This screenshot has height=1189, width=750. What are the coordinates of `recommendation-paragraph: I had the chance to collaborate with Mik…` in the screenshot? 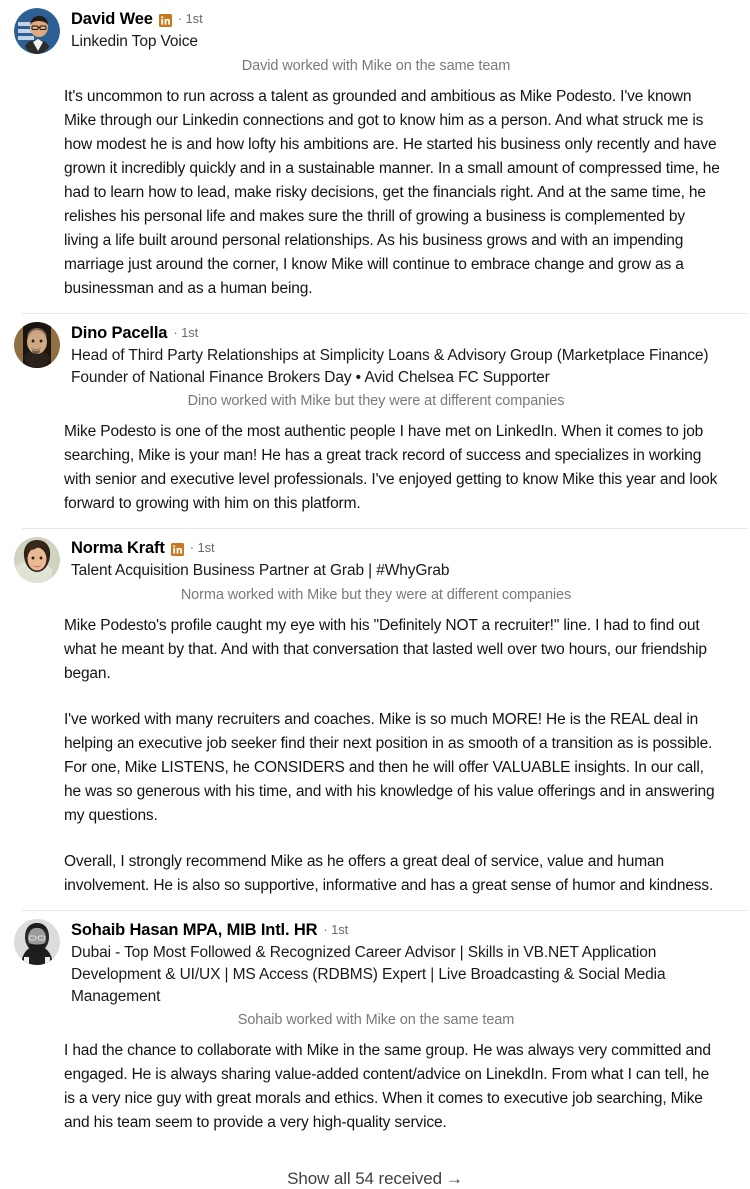 It's located at (387, 1086).